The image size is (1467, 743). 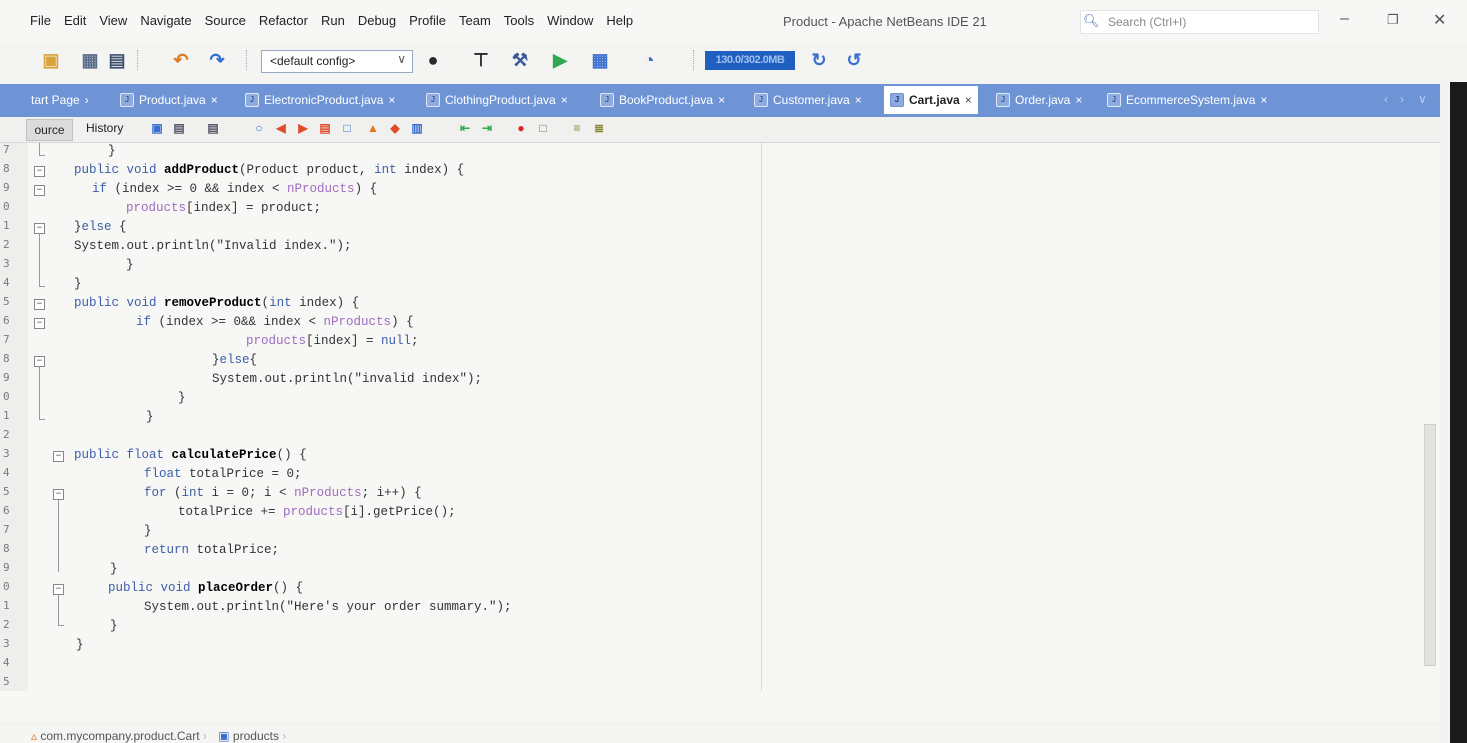 What do you see at coordinates (1199, 22) in the screenshot?
I see `search-field: 🔍︎ Search (Ctrl+I)` at bounding box center [1199, 22].